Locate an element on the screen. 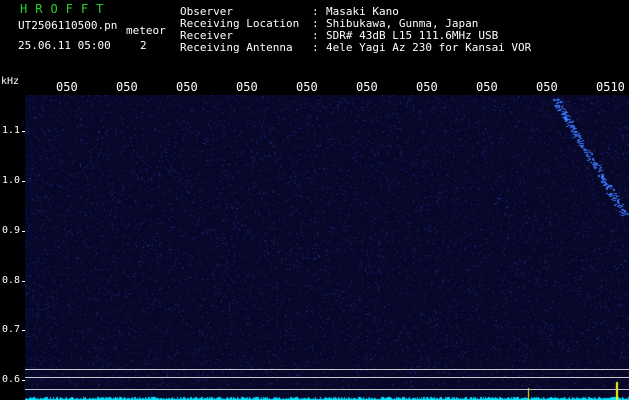 This screenshot has height=400, width=629. antenna-label: Receiving Antenna is located at coordinates (236, 47).